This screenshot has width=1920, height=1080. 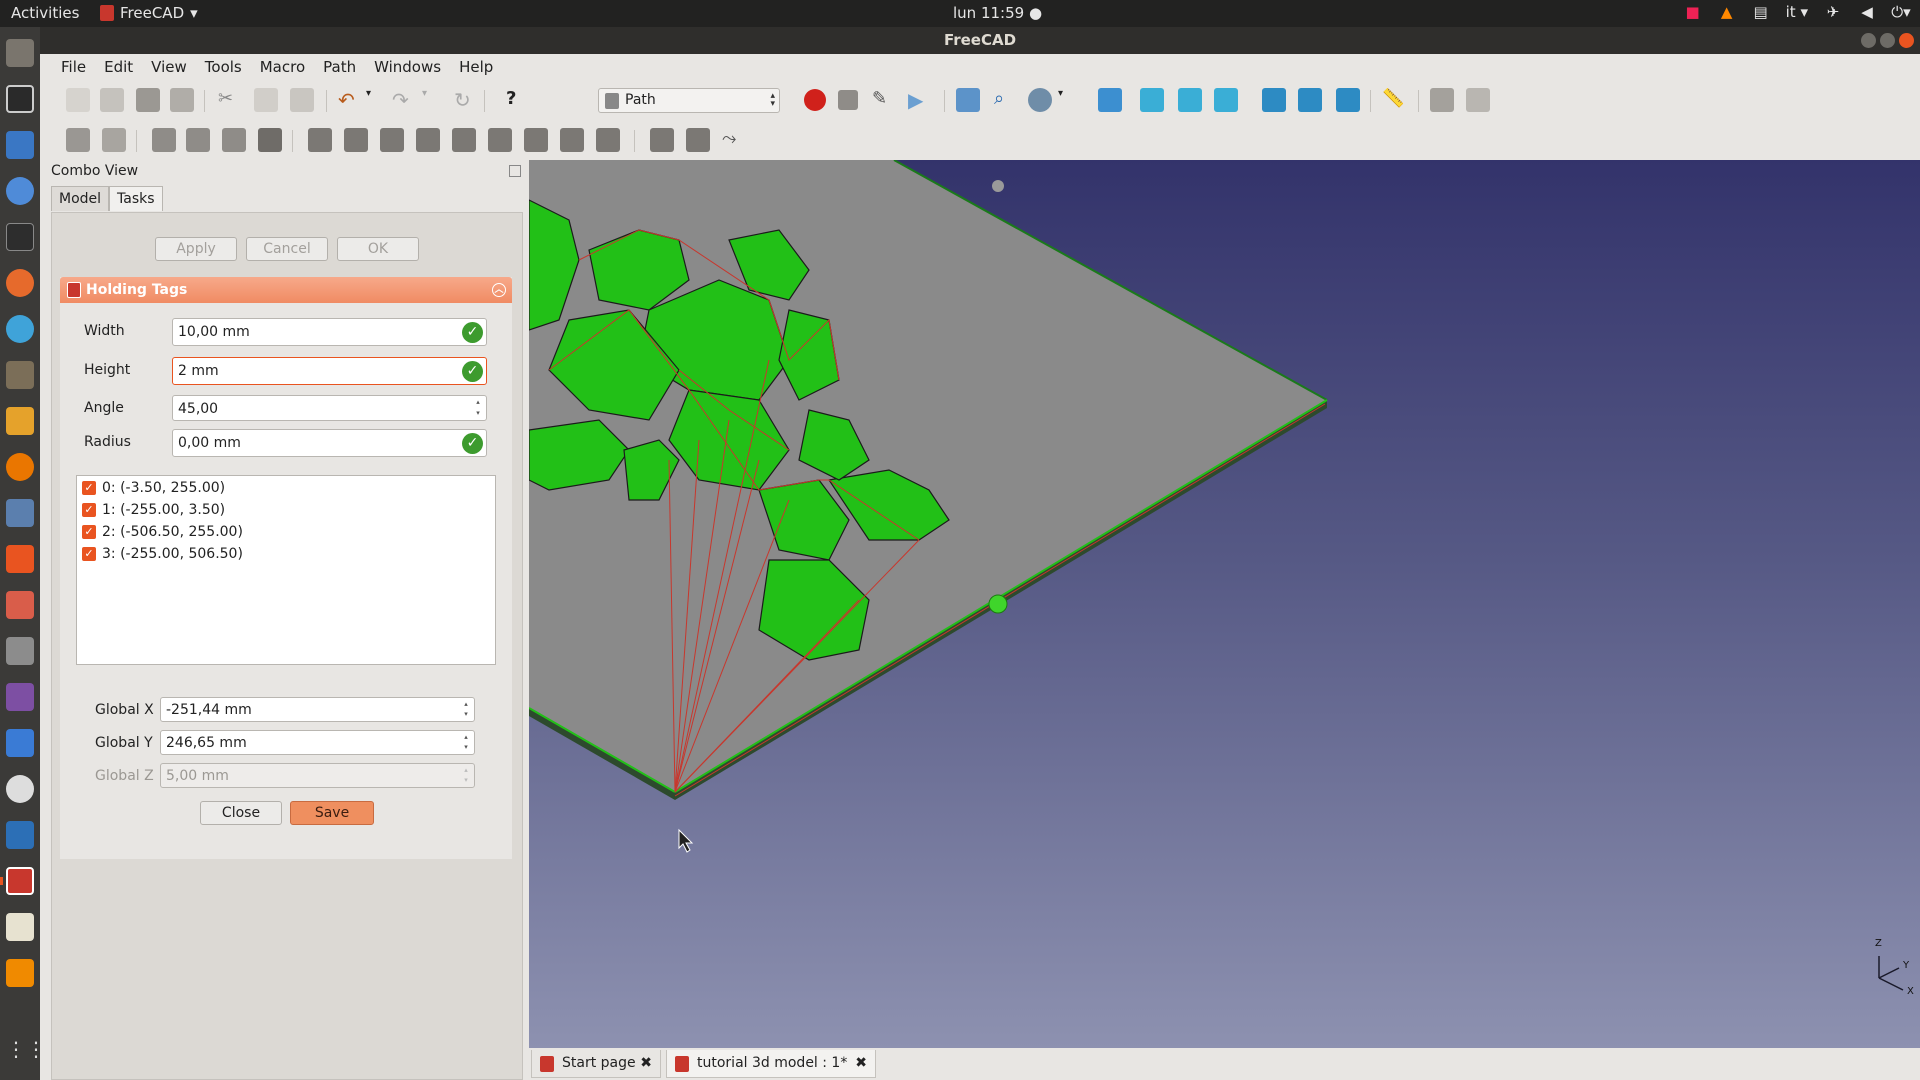 I want to click on scanner-icon, so click(x=20, y=513).